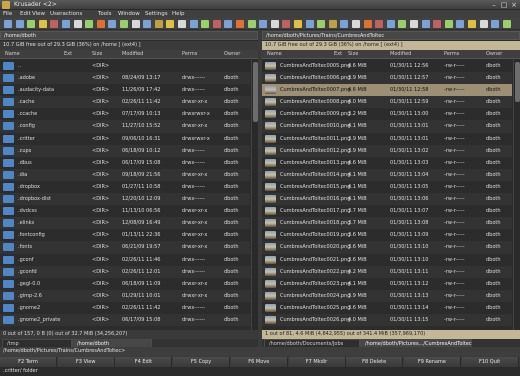 Image resolution: width=520 pixels, height=376 pixels. Describe the element at coordinates (317, 362) in the screenshot. I see `fkey-button: F7 Mkdir` at that location.